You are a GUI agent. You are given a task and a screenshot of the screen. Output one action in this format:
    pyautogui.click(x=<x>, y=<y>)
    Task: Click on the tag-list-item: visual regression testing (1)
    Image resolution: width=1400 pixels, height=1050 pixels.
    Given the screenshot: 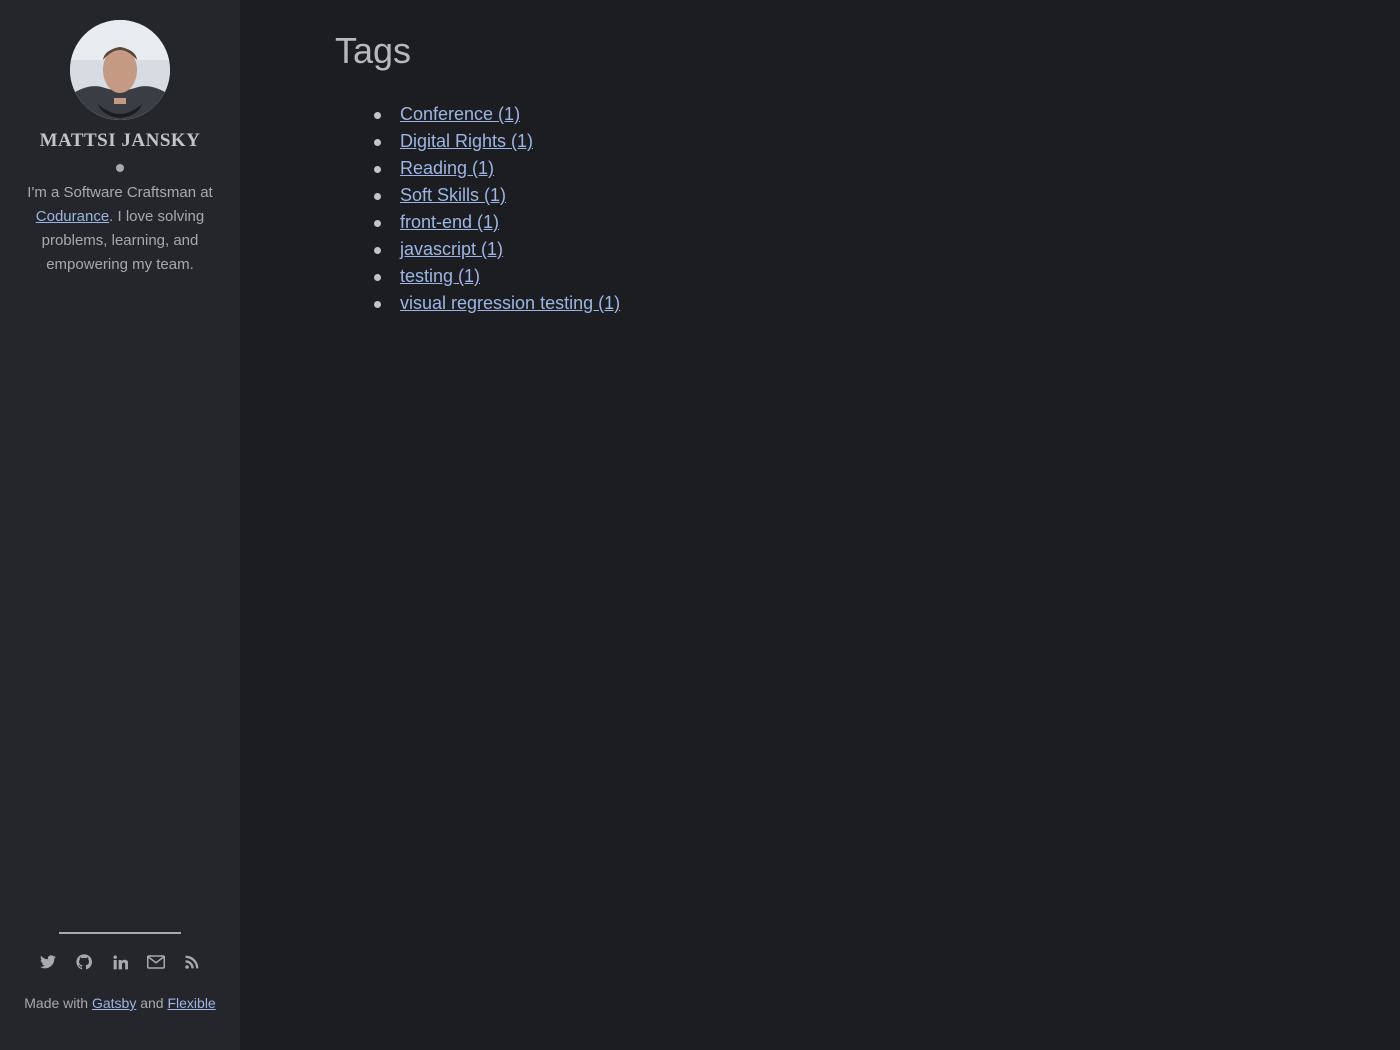 What is the action you would take?
    pyautogui.click(x=485, y=302)
    